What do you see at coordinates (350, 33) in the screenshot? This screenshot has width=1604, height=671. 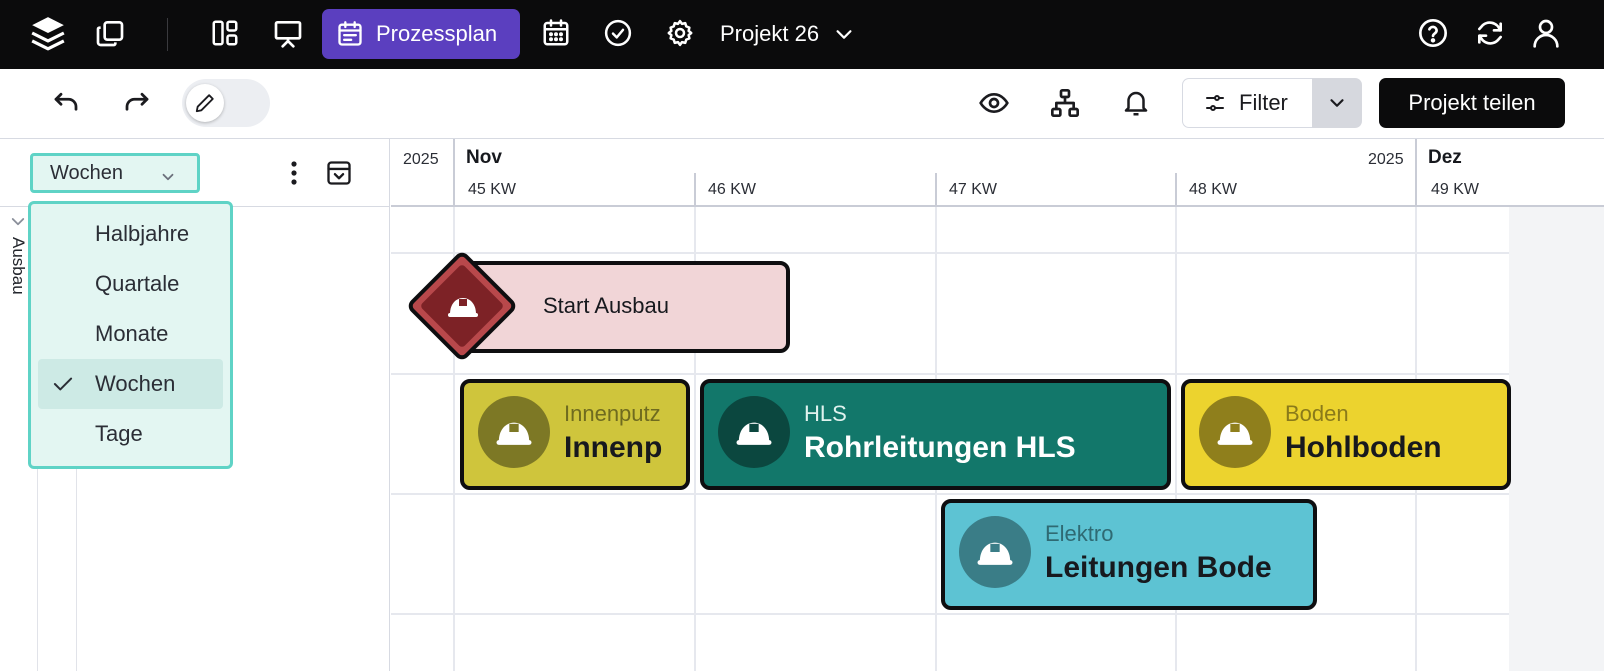 I see `calendar-list-icon` at bounding box center [350, 33].